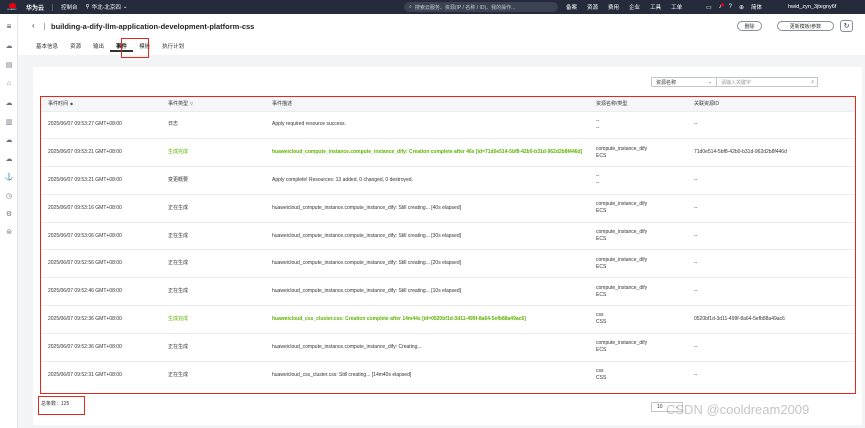 The height and width of the screenshot is (428, 865). What do you see at coordinates (709, 7) in the screenshot?
I see `screen-icon: ▭` at bounding box center [709, 7].